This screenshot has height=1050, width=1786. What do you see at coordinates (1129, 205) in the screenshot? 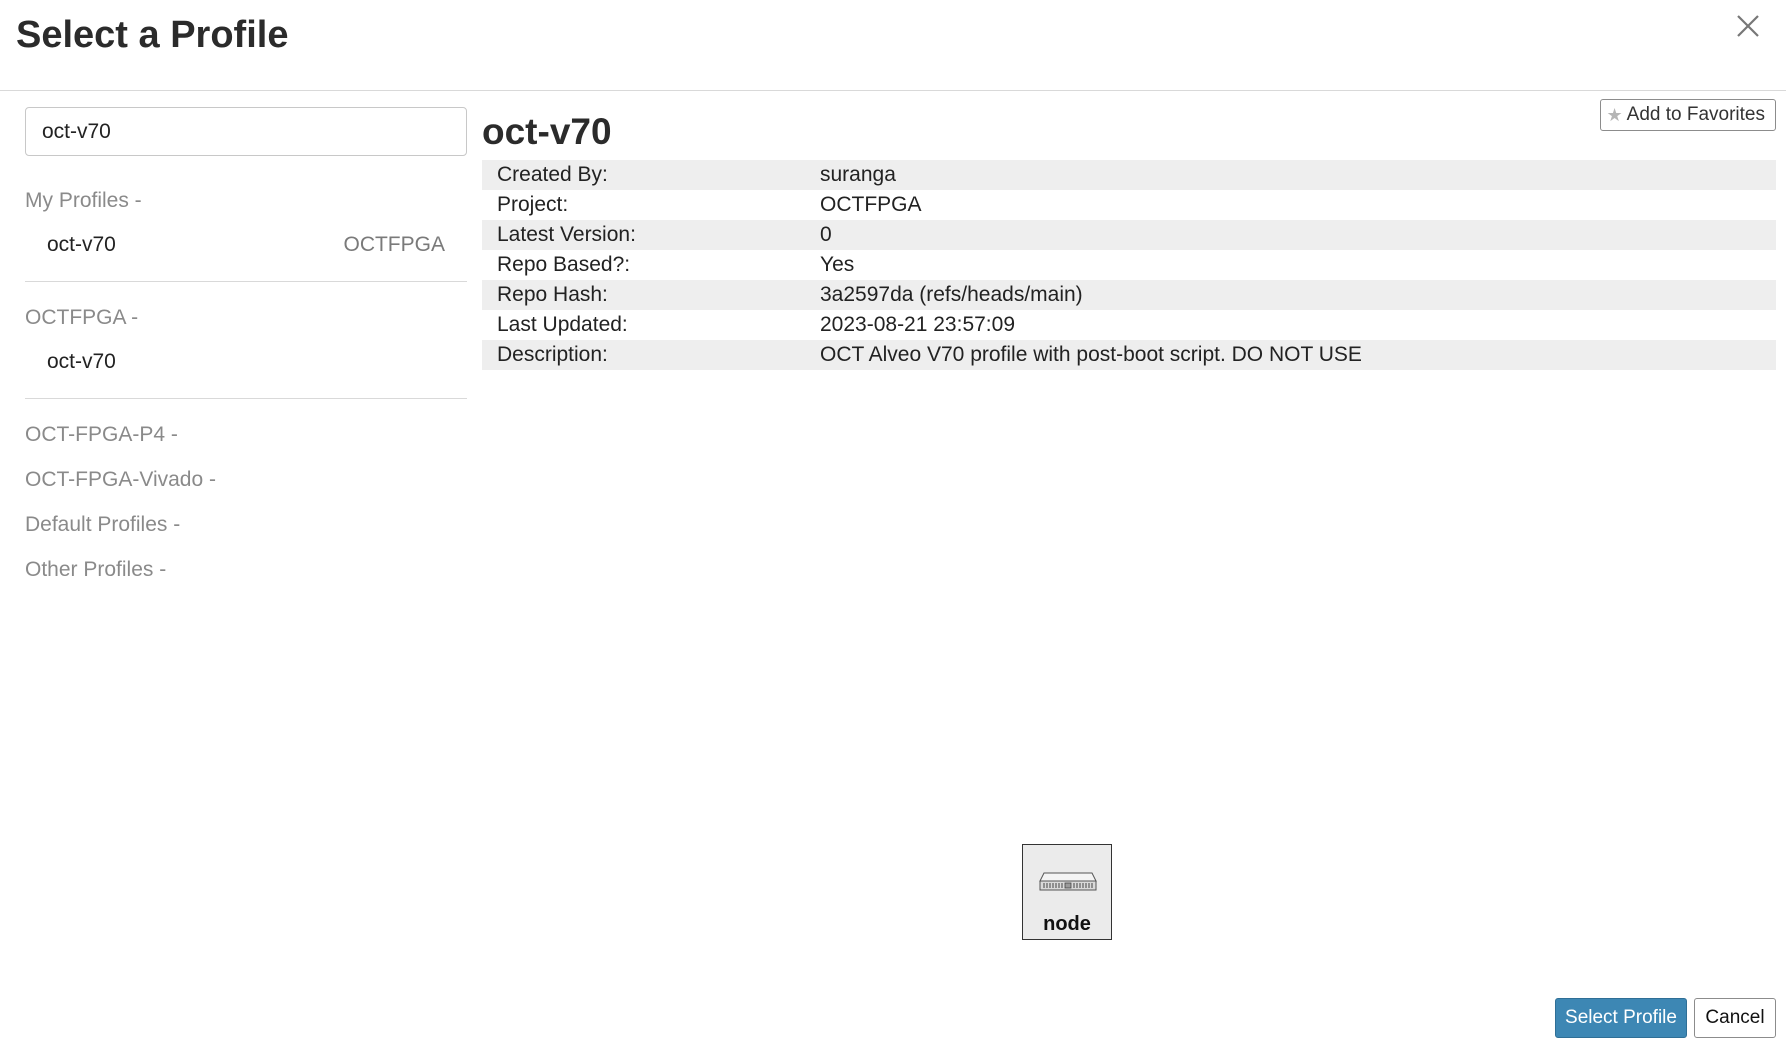
I see `table-row: Project: OCTFPGA` at bounding box center [1129, 205].